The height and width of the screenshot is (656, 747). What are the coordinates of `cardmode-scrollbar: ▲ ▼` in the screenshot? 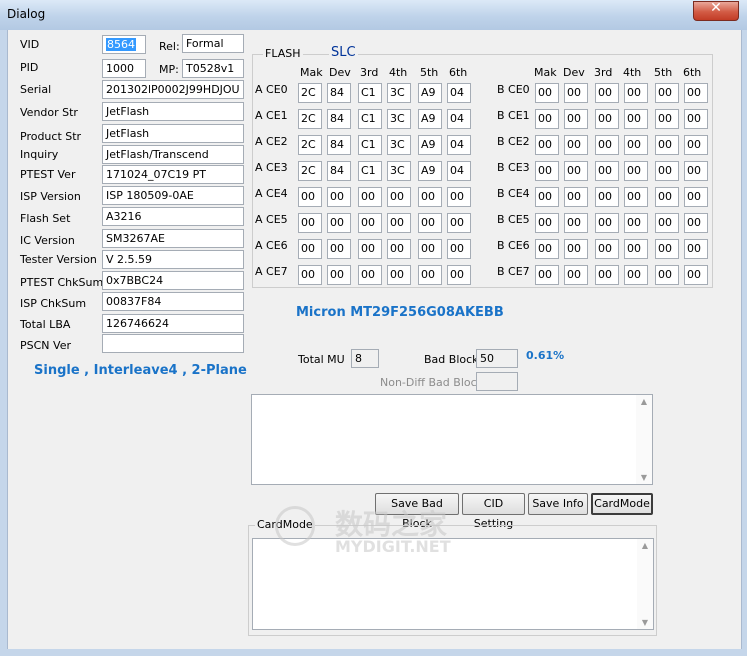 It's located at (645, 584).